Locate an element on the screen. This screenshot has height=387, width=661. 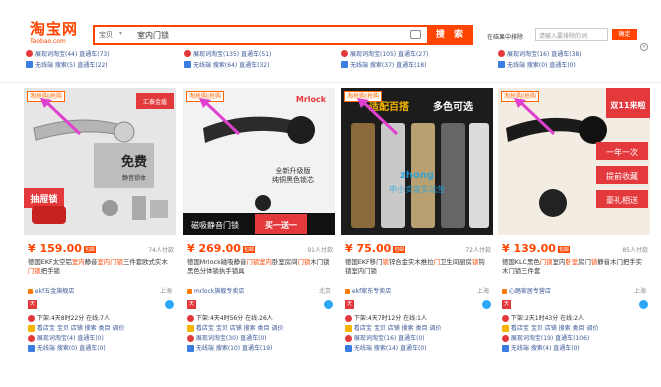
location: 上海 is located at coordinates (639, 291).